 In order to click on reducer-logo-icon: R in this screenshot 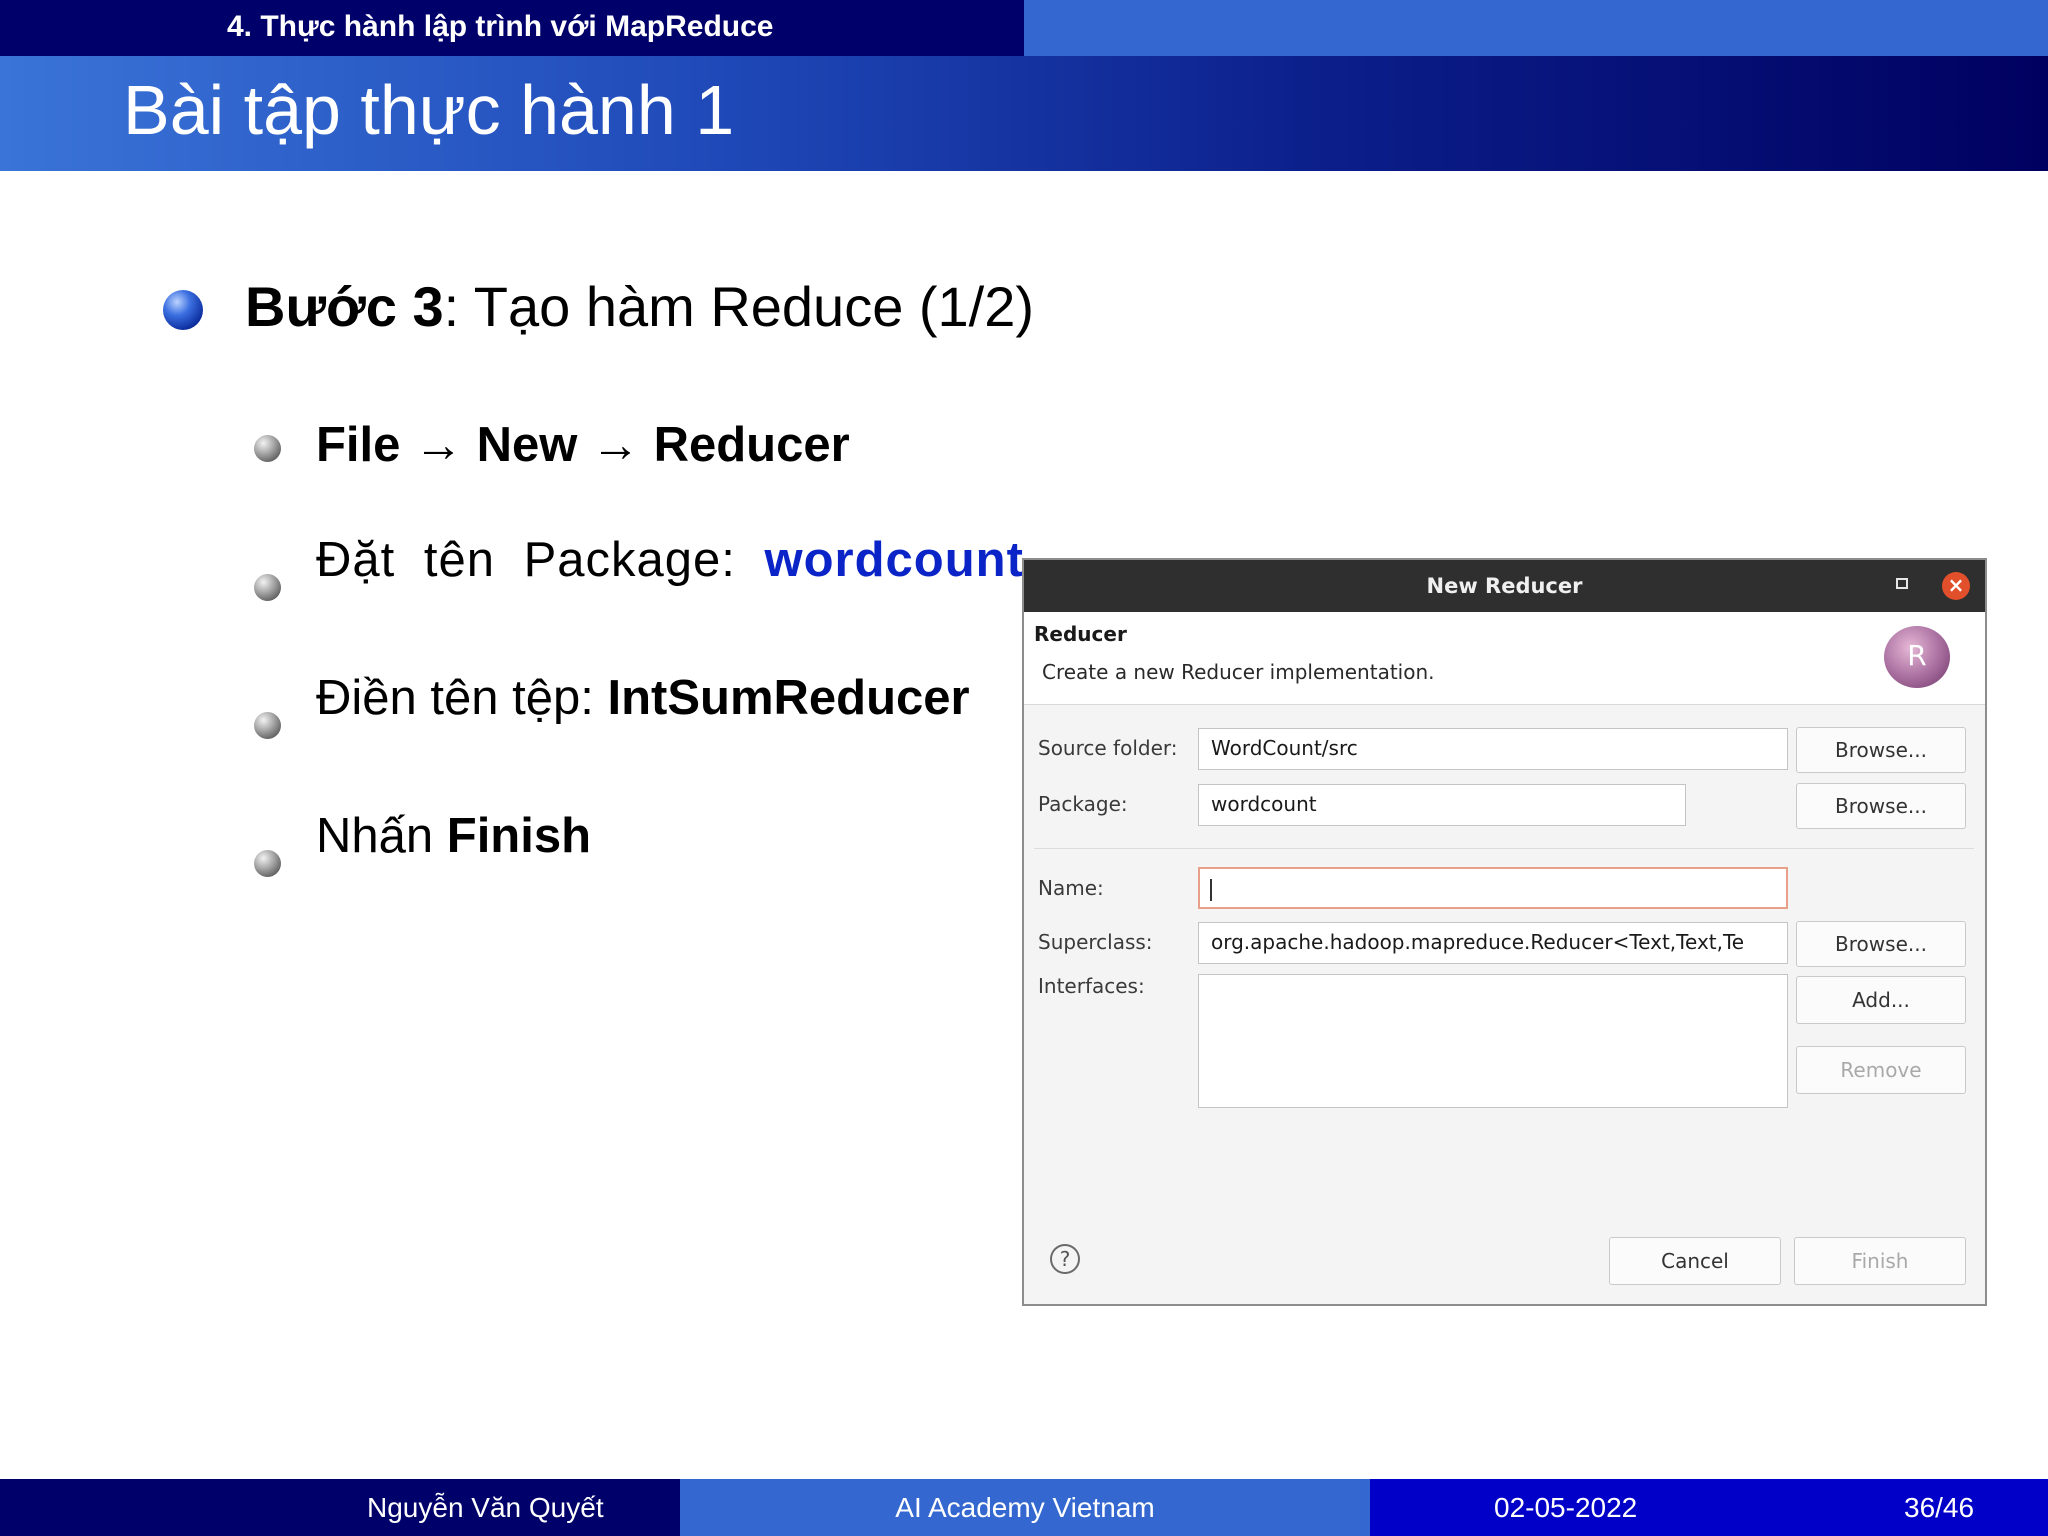, I will do `click(1917, 657)`.